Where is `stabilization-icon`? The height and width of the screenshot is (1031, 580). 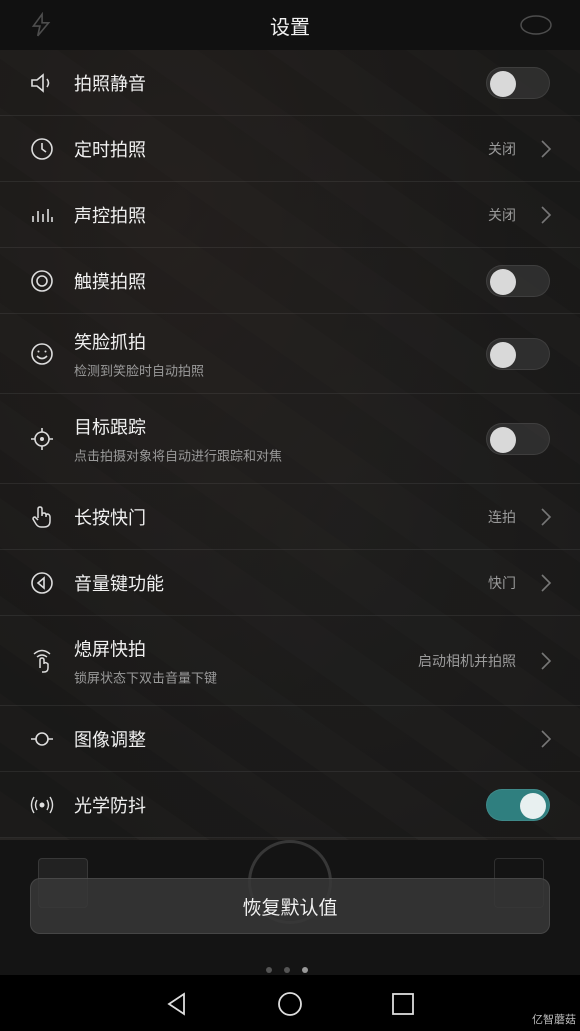
stabilization-icon is located at coordinates (42, 805).